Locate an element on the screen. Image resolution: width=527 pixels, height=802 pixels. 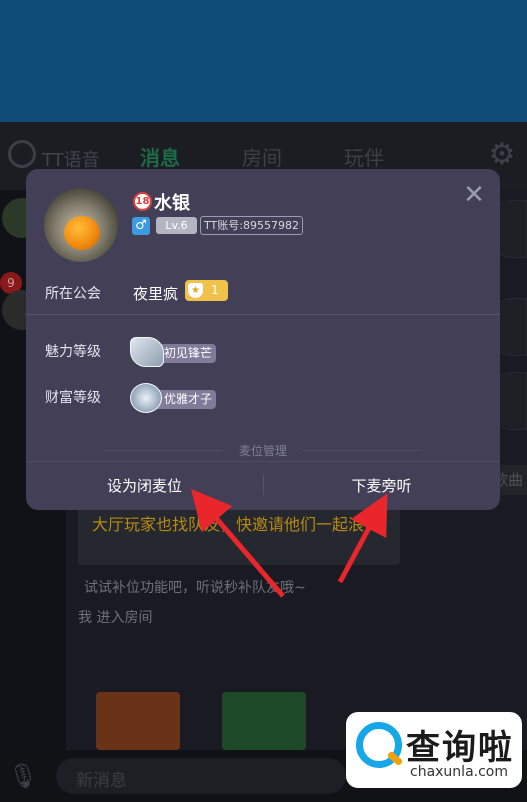
annotation-arrows is located at coordinates (289, 543).